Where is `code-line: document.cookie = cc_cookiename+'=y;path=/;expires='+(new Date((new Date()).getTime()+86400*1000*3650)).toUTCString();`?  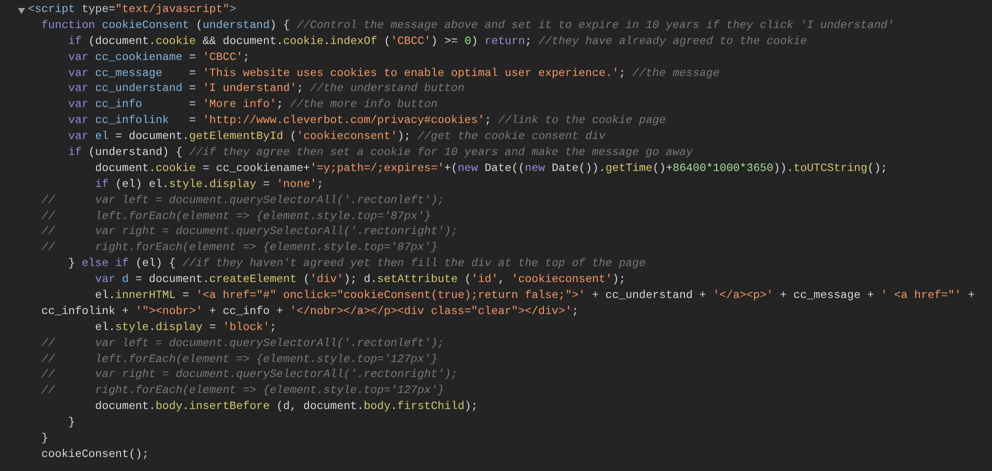
code-line: document.cookie = cc_cookiename+'=y;path=/;expires='+(new Date((new Date()).getTime()+86400*1000*3650)).toUTCString(); is located at coordinates (491, 169).